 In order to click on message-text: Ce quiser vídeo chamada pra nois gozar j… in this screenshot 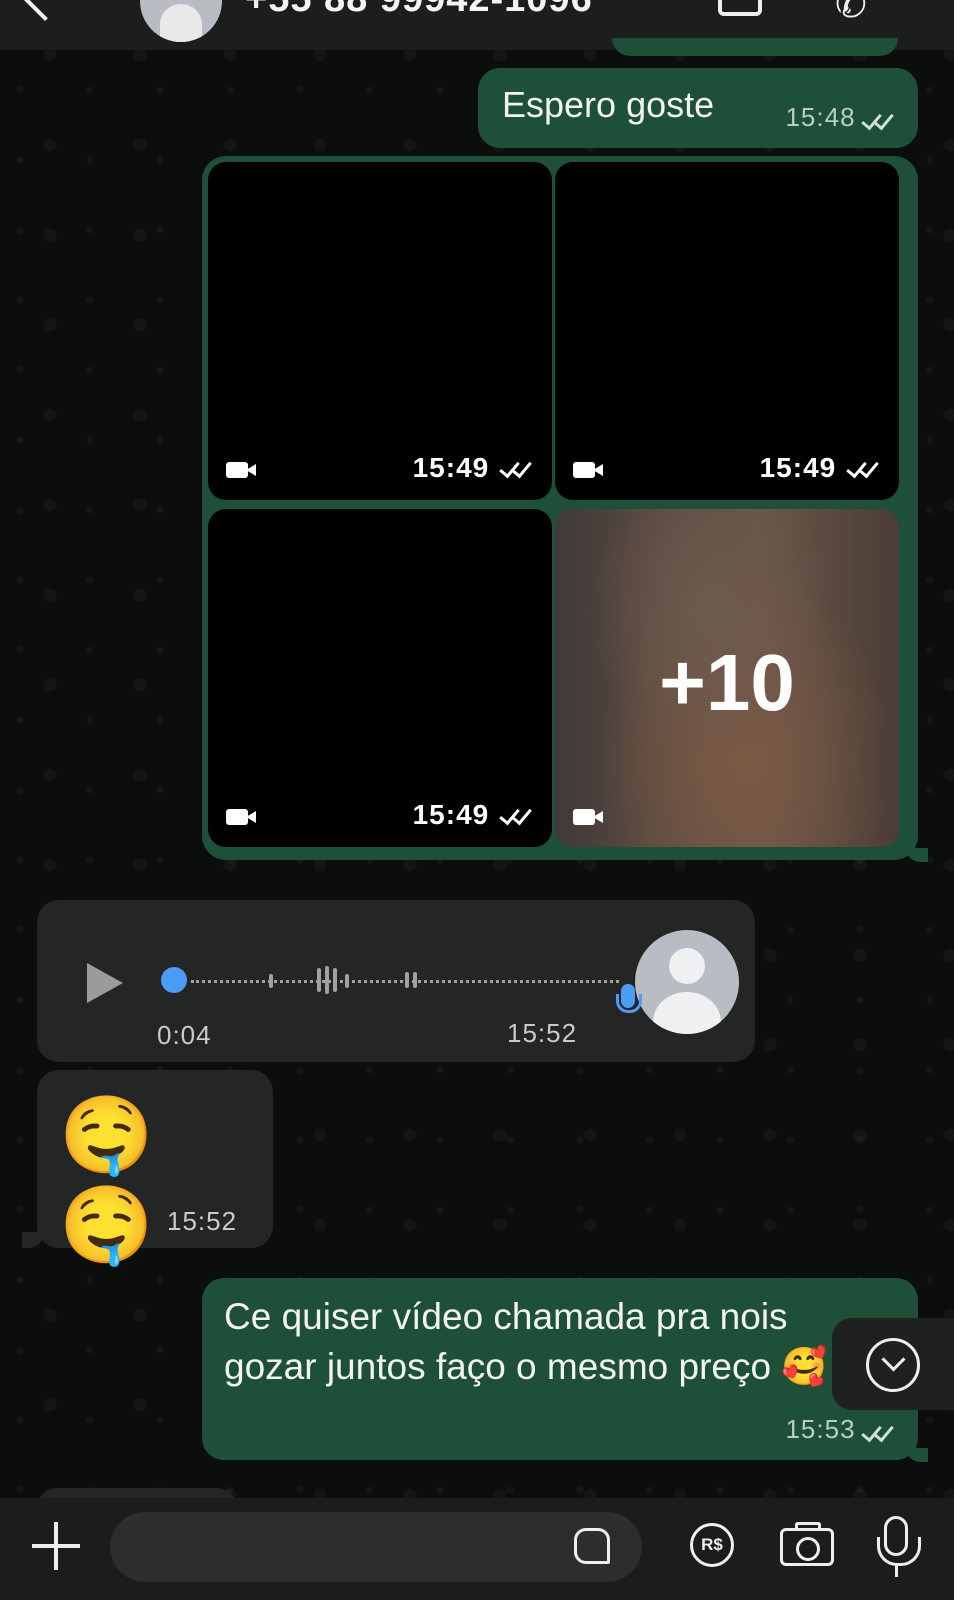, I will do `click(526, 1341)`.